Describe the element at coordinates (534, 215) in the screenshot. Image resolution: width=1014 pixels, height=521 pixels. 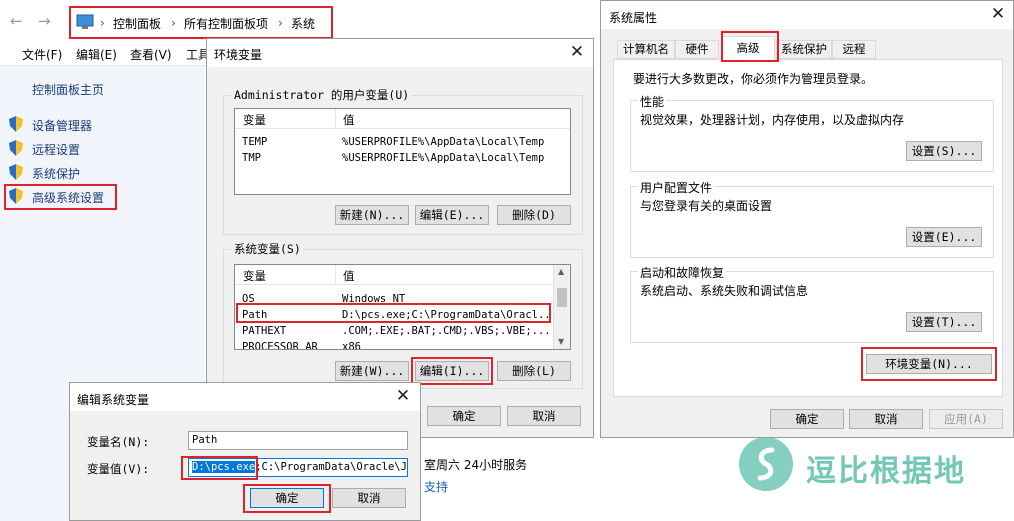
I see `user-delete-button: 删除(D)` at that location.